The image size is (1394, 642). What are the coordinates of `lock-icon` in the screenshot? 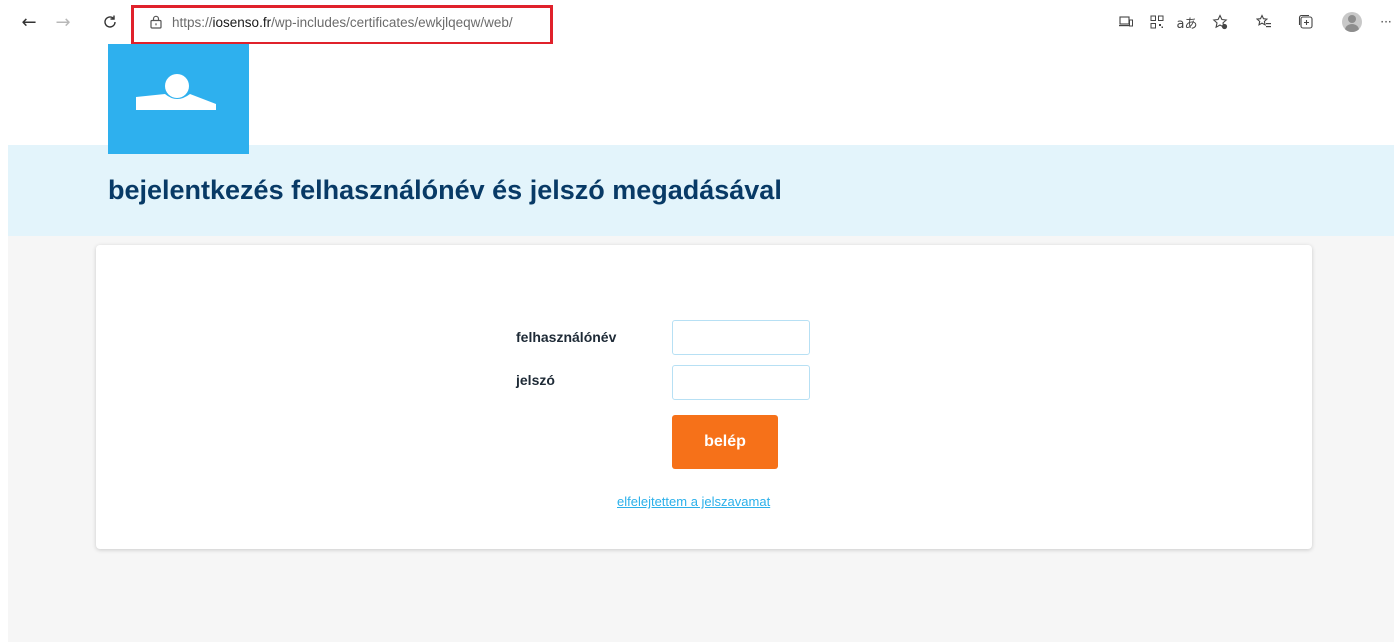 It's located at (156, 22).